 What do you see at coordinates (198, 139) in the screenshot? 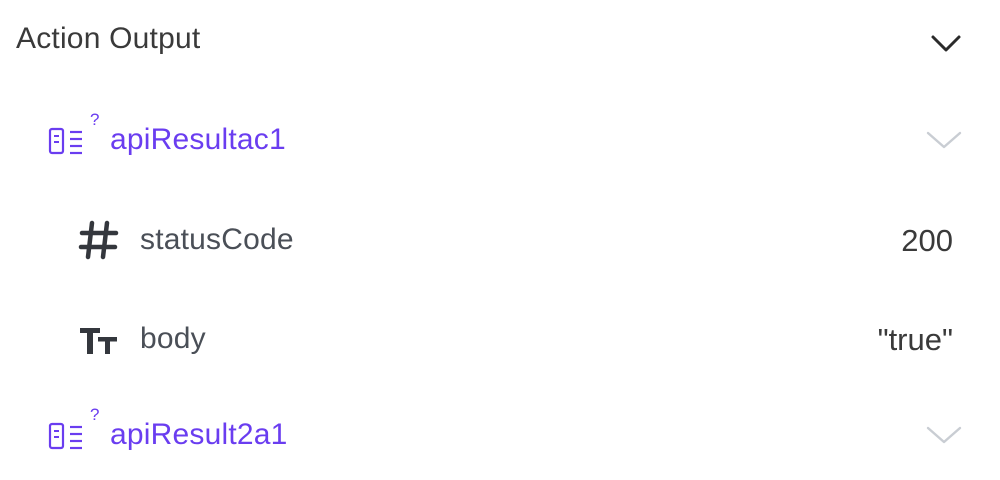
I see `group-label: apiResultac1` at bounding box center [198, 139].